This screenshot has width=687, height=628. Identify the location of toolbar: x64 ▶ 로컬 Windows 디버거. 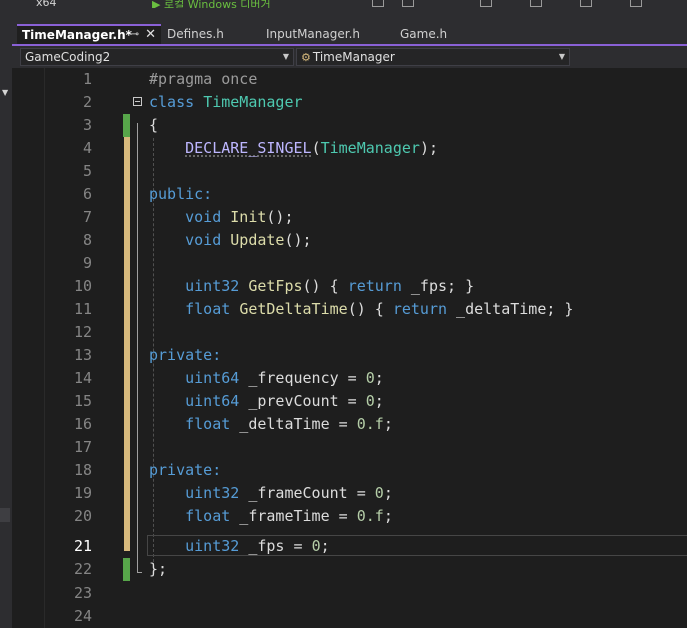
(343, 4).